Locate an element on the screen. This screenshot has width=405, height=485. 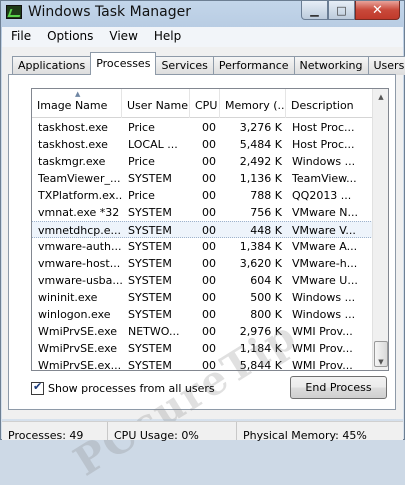
process-image-name: WmiPrvSE.exe is located at coordinates (77, 331).